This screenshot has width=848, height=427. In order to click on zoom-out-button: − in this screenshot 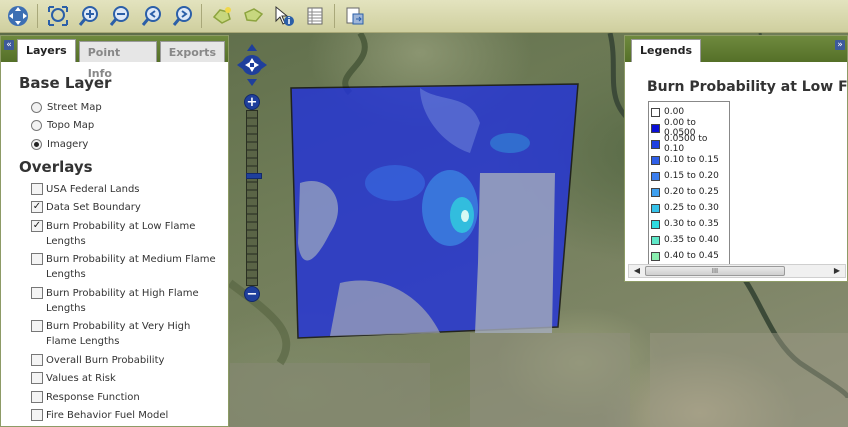, I will do `click(252, 294)`.